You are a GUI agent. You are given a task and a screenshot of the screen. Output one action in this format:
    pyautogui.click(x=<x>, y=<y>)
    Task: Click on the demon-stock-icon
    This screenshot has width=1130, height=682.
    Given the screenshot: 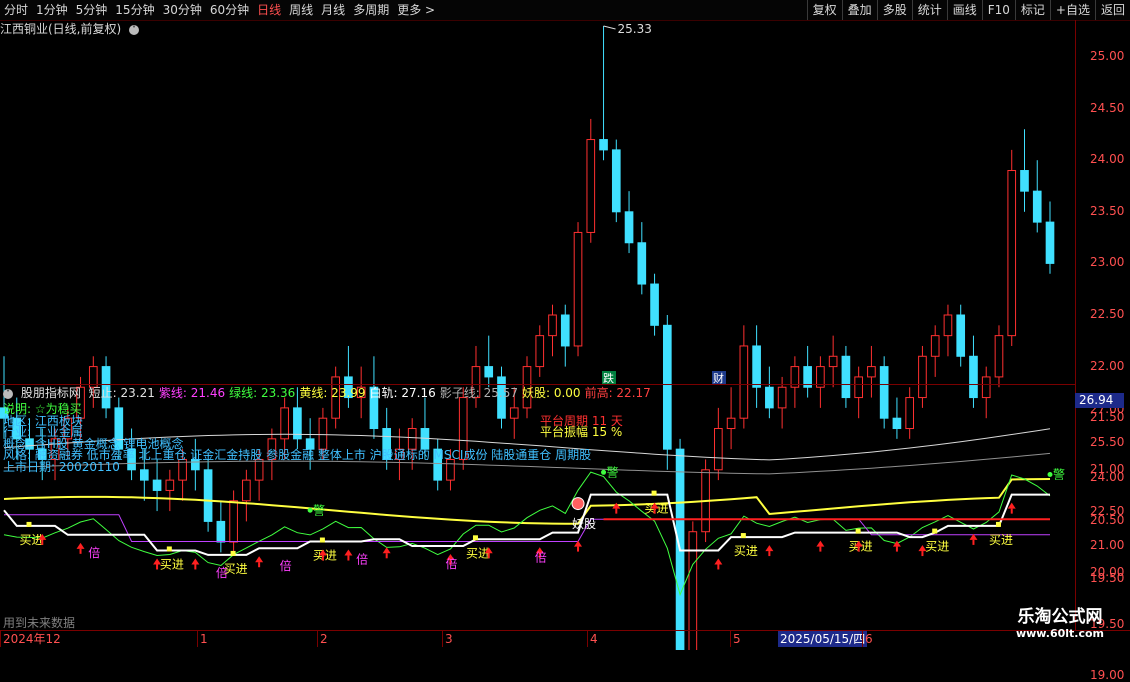 What is the action you would take?
    pyautogui.click(x=578, y=504)
    